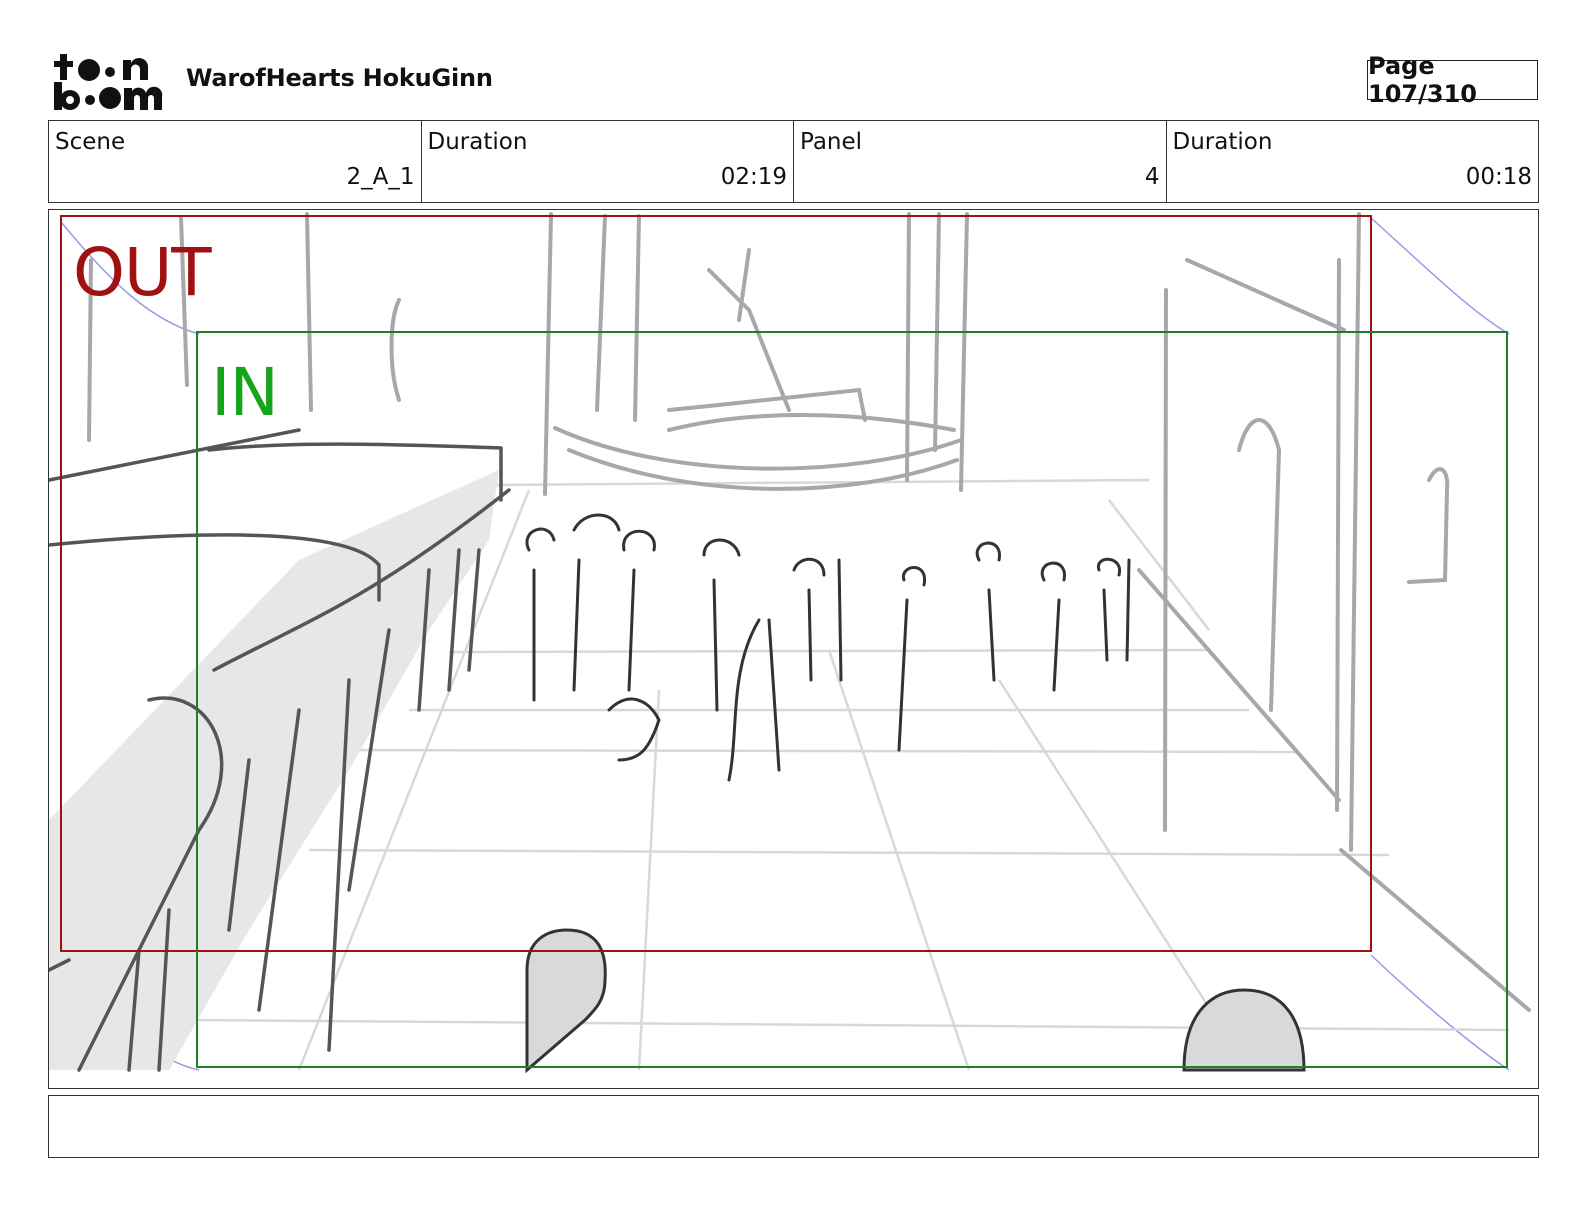 The height and width of the screenshot is (1224, 1584). I want to click on scene-cell: Scene 2_A_1, so click(235, 161).